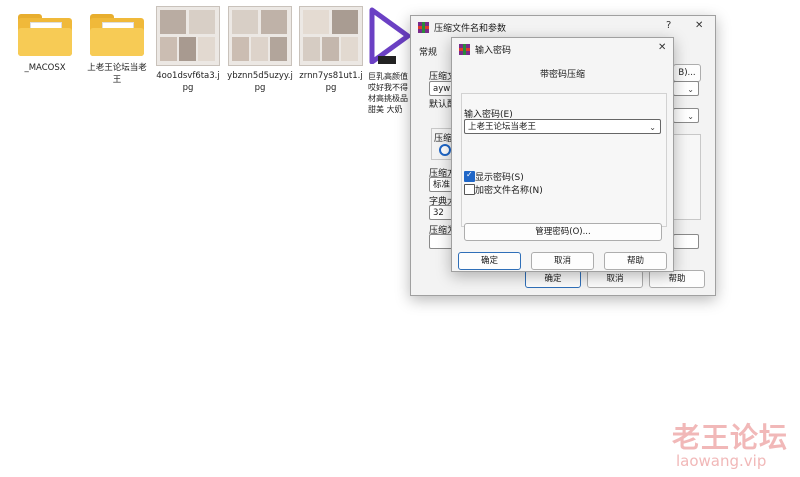 This screenshot has height=477, width=800. I want to click on dialog-title: 压缩文件名和参数, so click(470, 28).